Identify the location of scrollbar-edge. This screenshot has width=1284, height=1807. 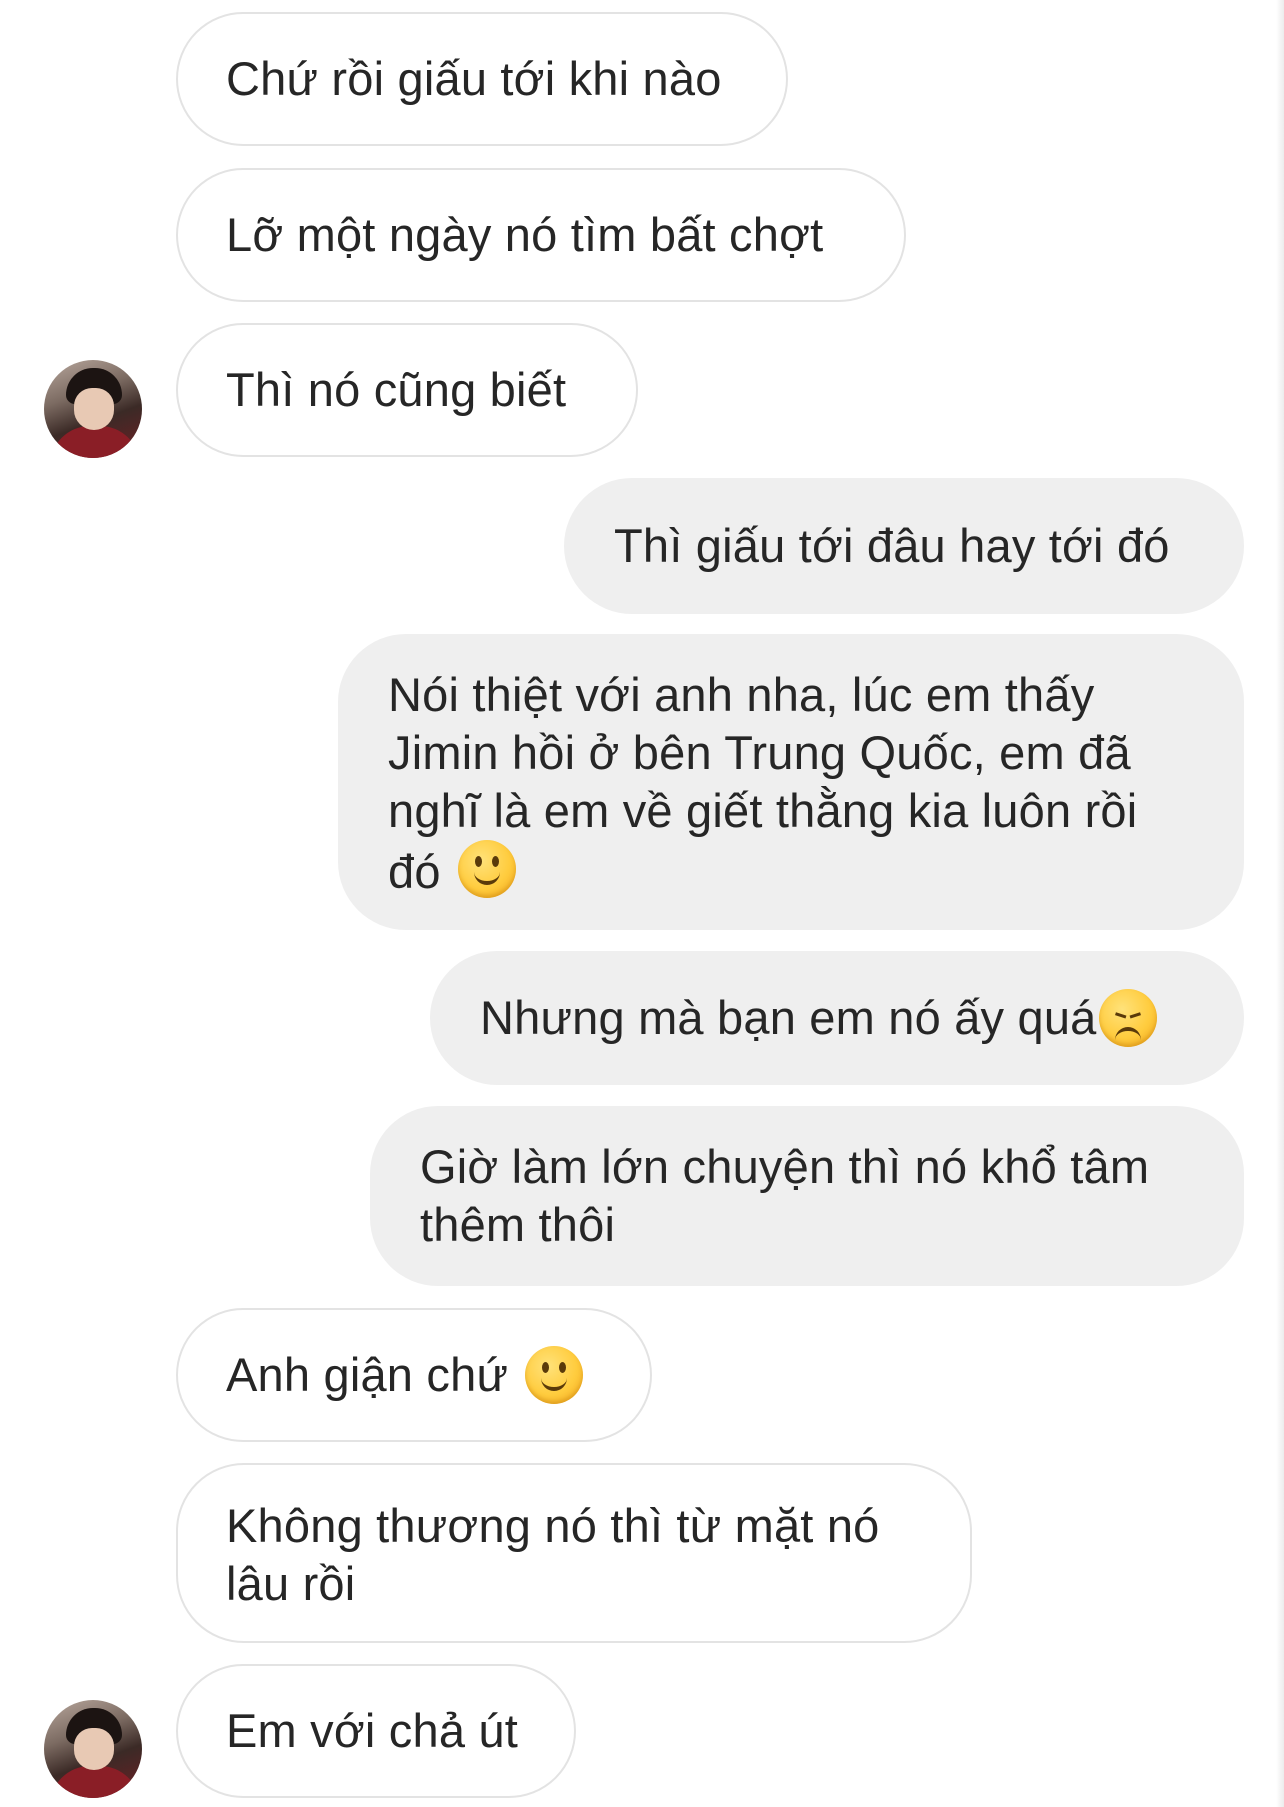
(1280, 903).